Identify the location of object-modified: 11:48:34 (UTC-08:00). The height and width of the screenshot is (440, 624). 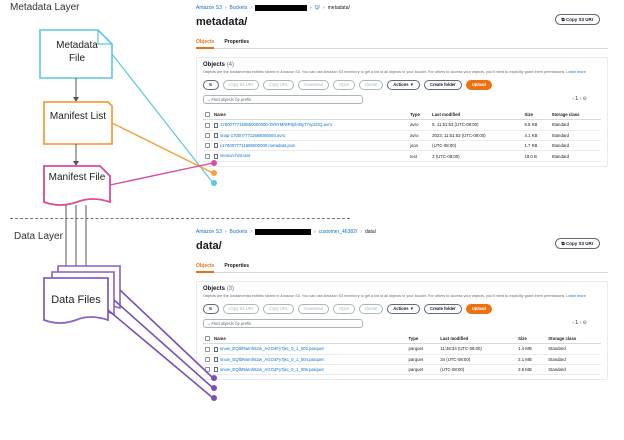
(477, 349).